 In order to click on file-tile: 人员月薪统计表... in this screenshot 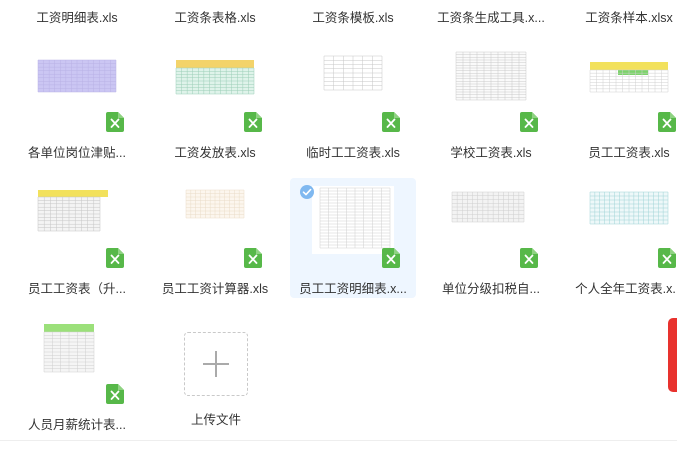, I will do `click(77, 374)`.